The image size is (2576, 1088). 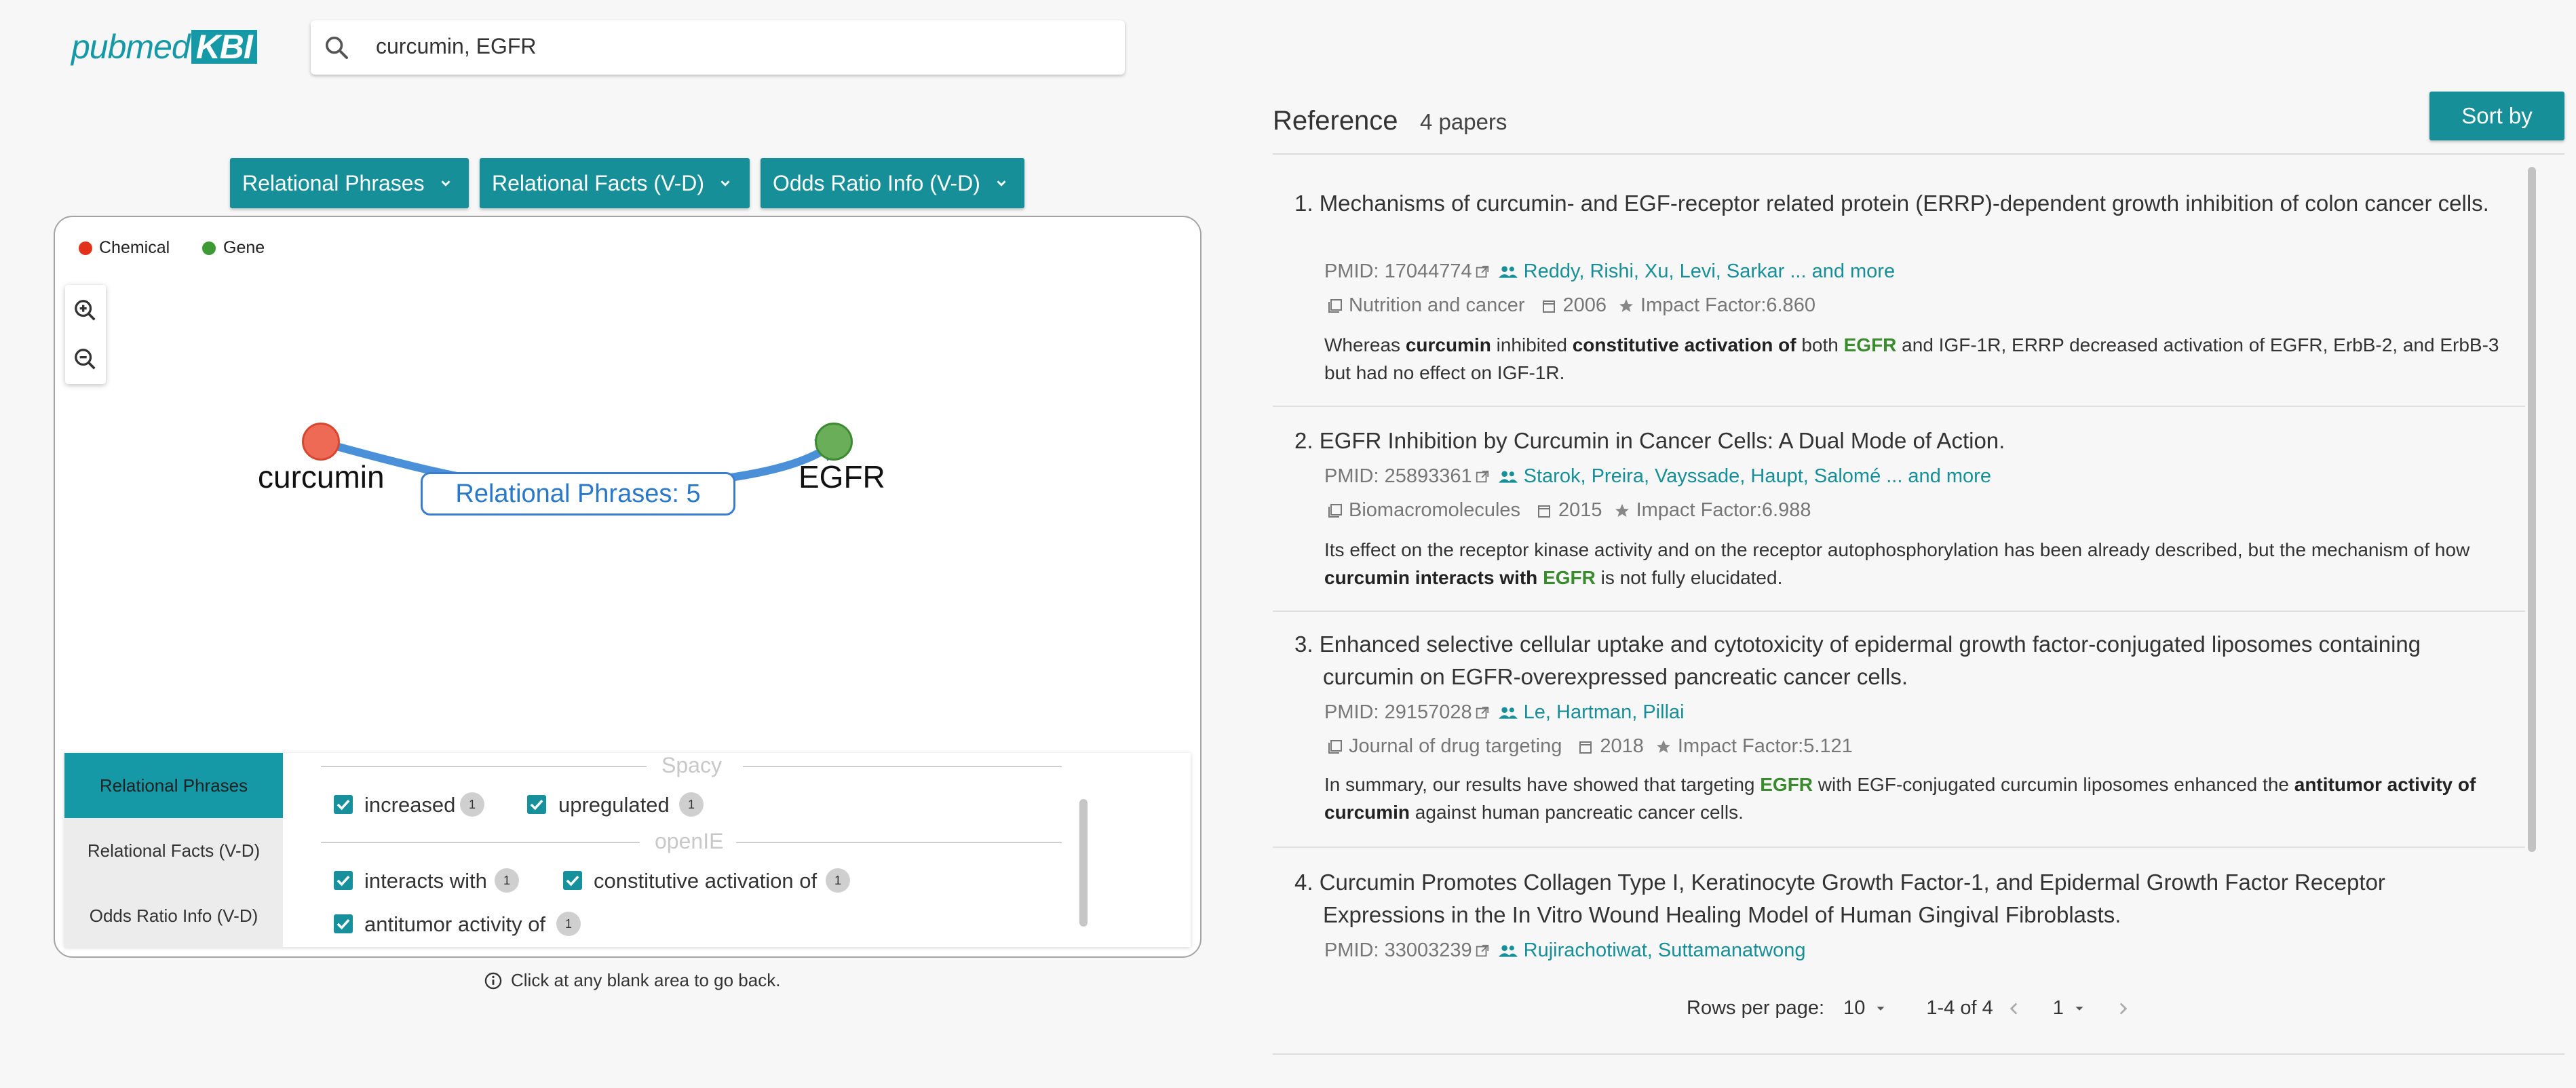 I want to click on reference-scrollbar, so click(x=2532, y=510).